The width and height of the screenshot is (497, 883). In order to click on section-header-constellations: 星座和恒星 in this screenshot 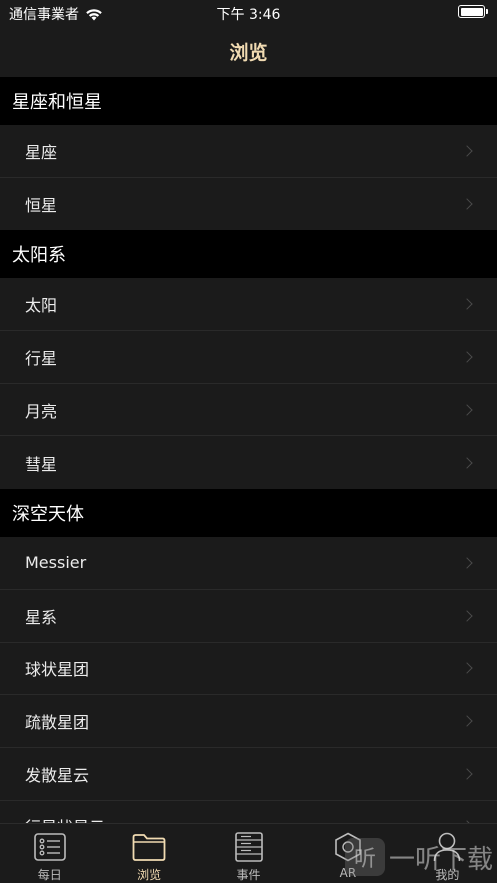, I will do `click(248, 101)`.